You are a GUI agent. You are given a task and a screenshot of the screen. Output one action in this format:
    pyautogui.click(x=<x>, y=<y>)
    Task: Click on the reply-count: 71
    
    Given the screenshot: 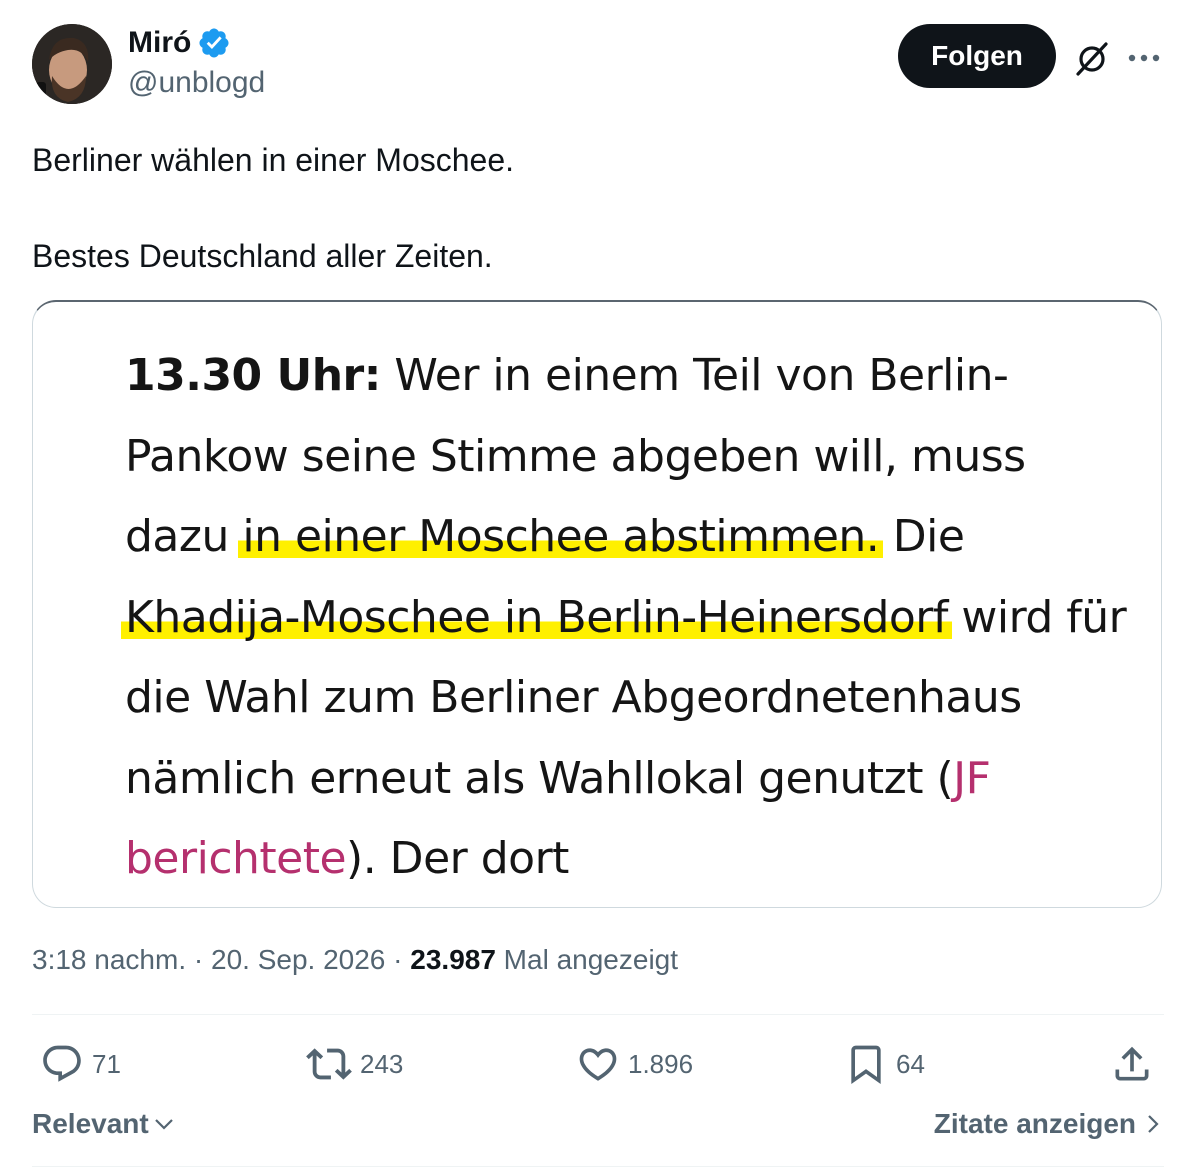 What is the action you would take?
    pyautogui.click(x=106, y=1063)
    